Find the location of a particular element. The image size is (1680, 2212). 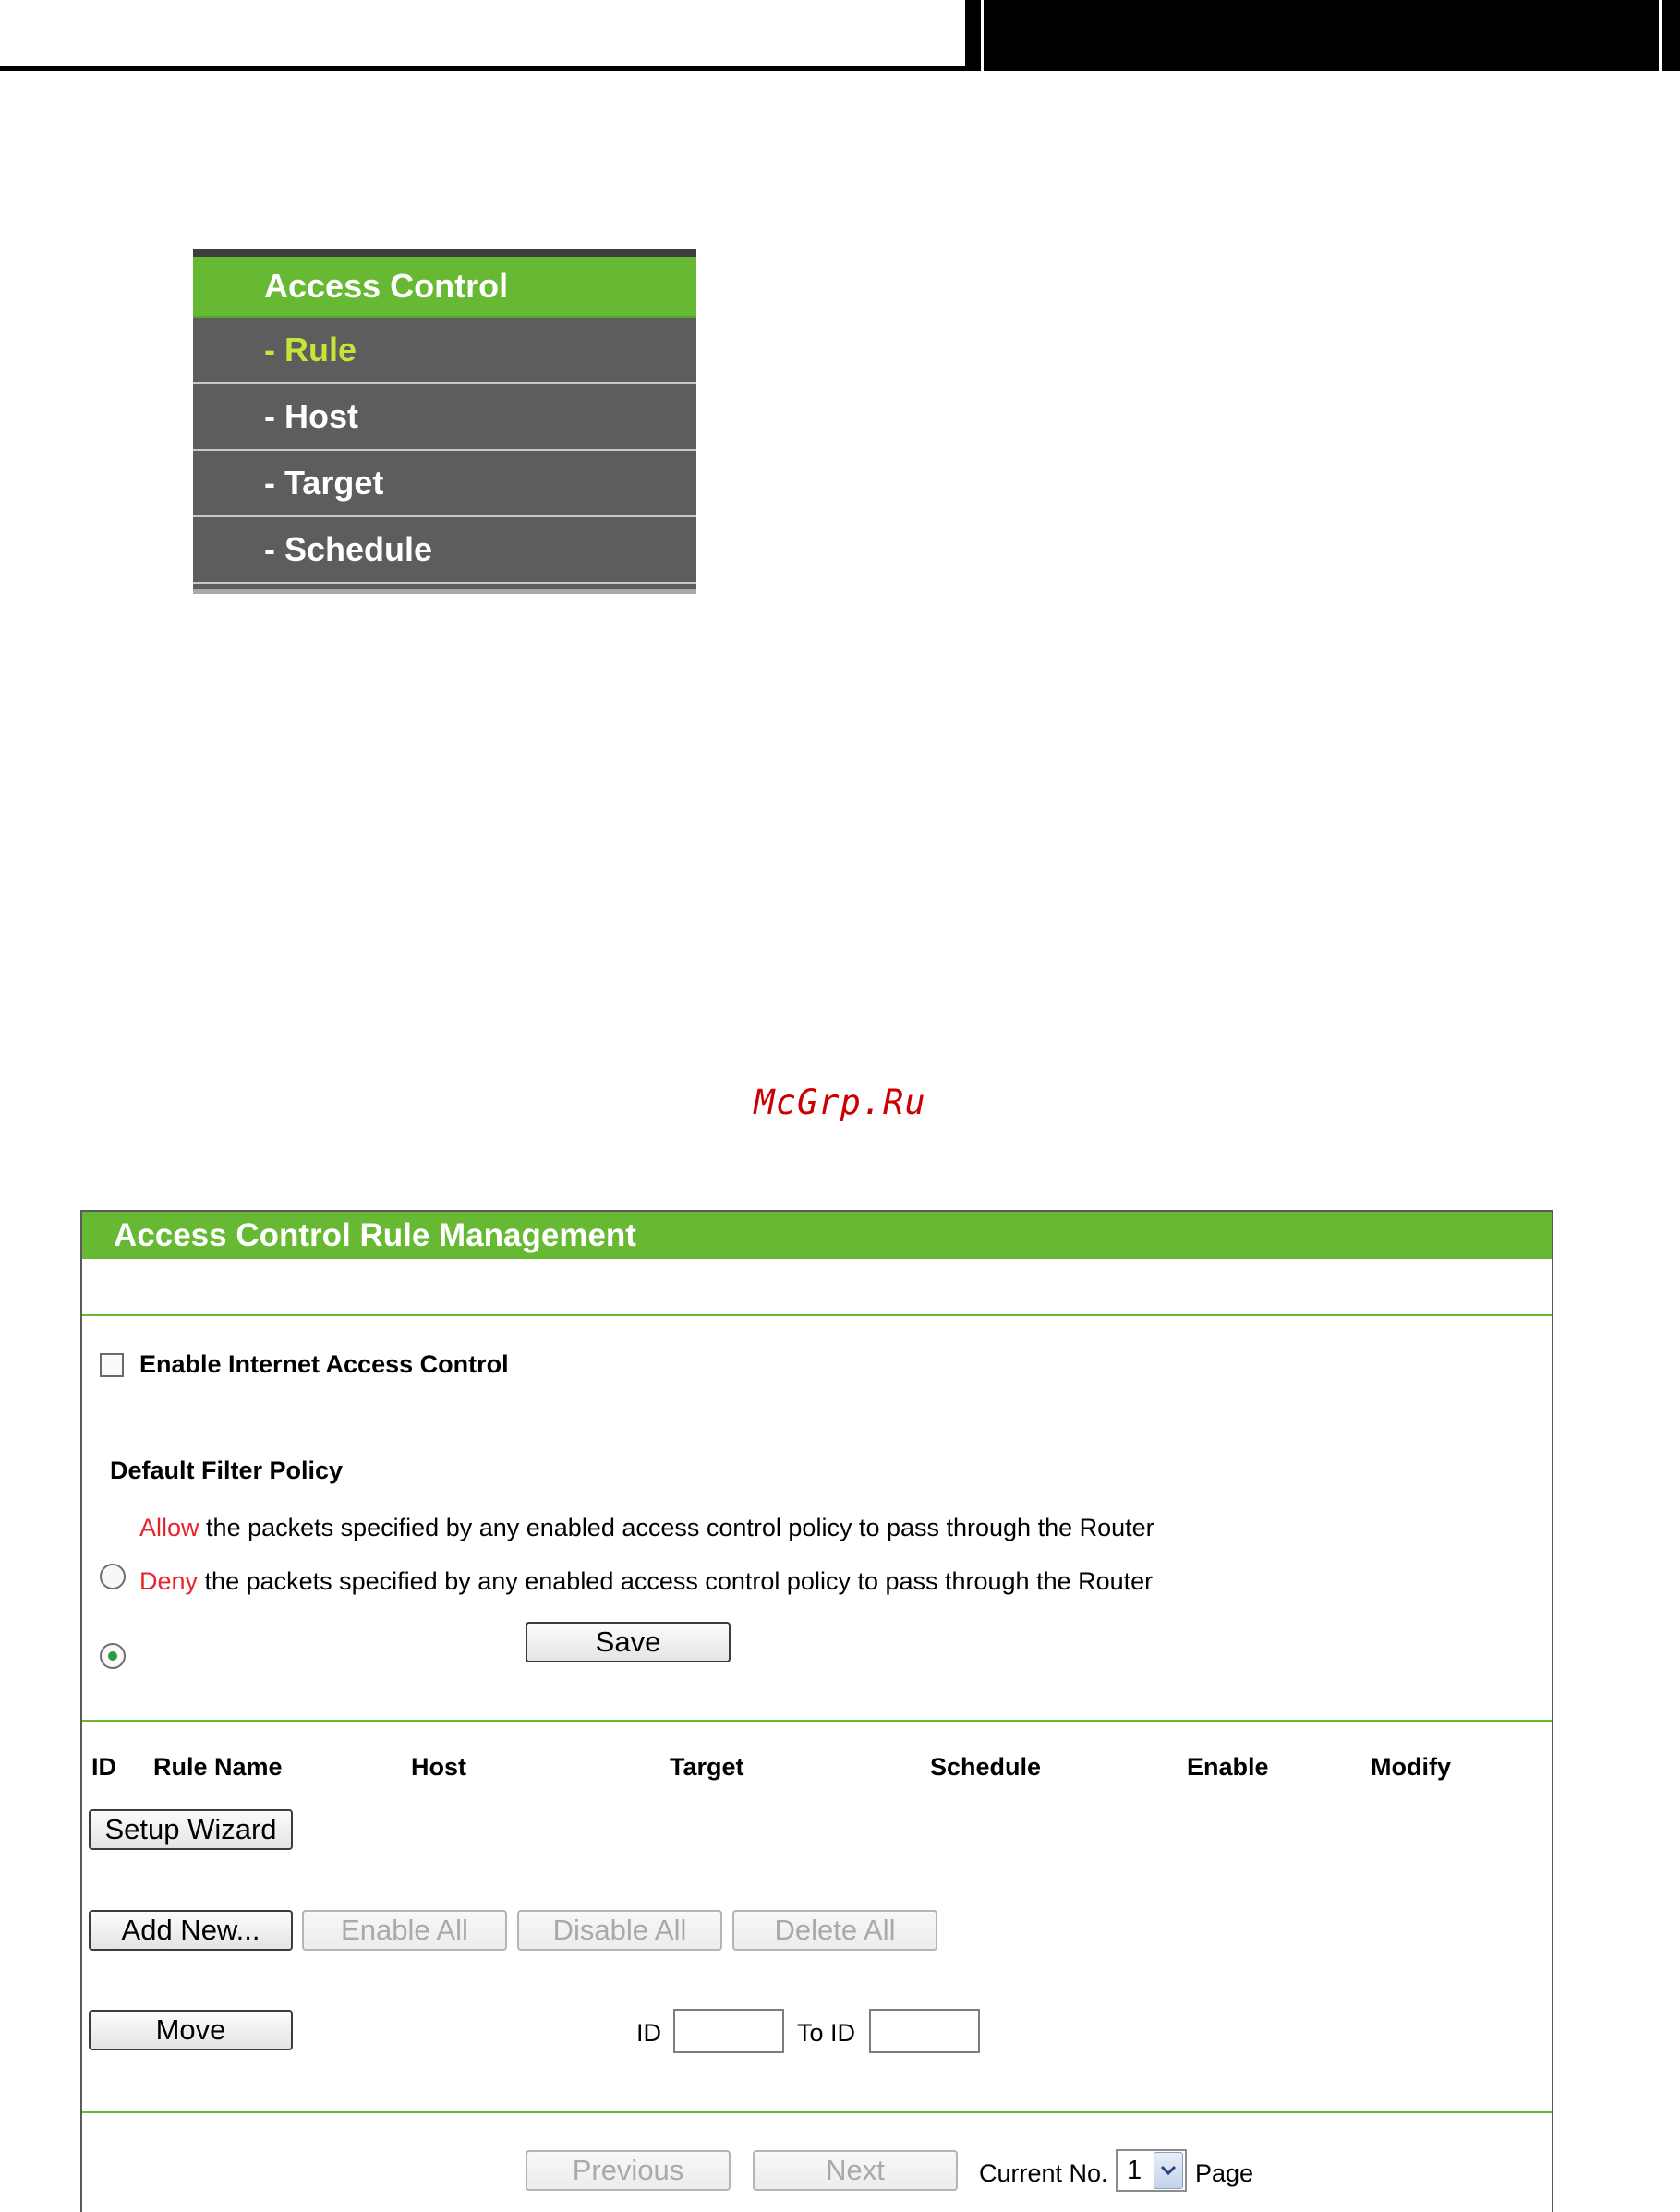

menu-top-edge is located at coordinates (444, 253).